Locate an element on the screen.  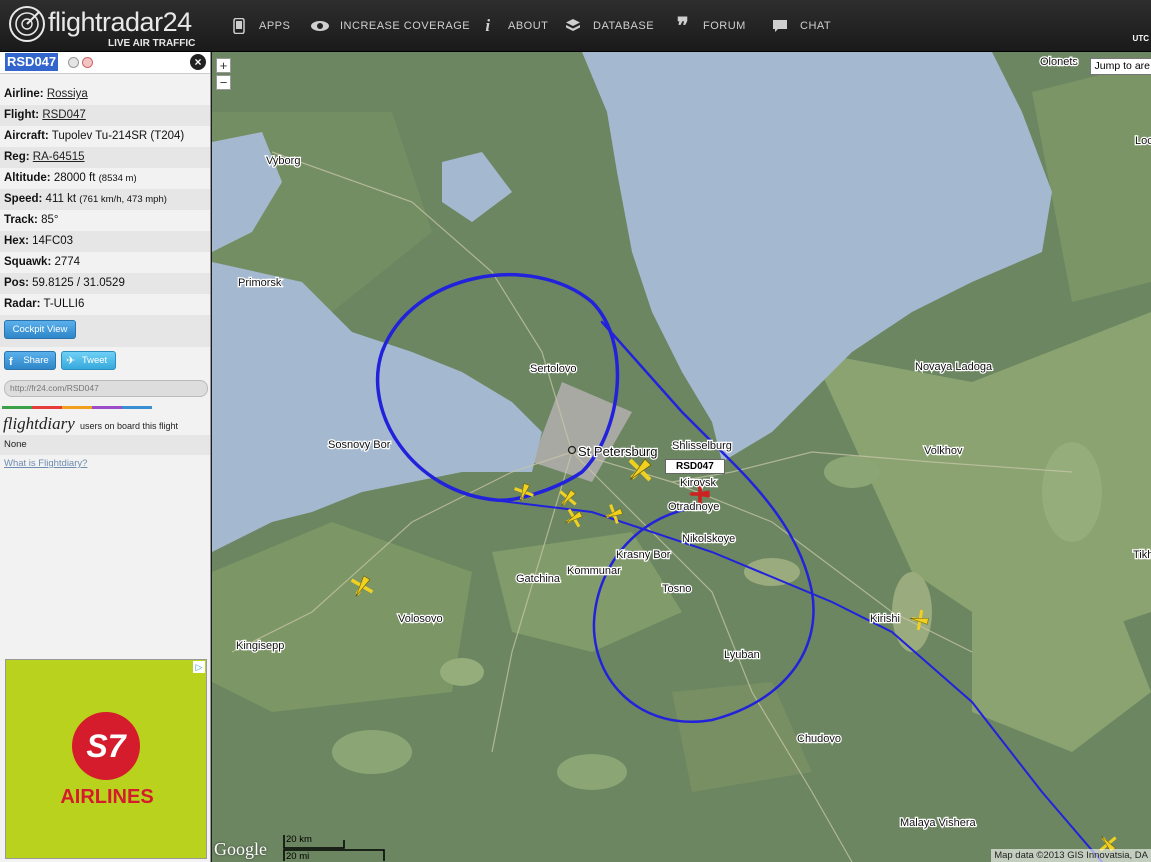
nav-forum: ❞ FORUM is located at coordinates (709, 25).